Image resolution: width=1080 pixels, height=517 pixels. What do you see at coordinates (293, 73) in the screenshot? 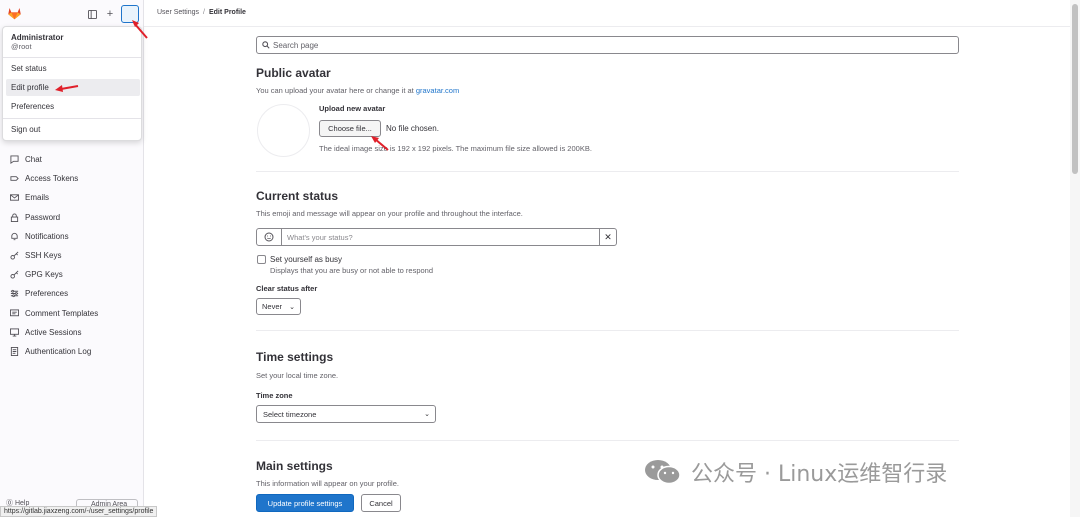
I see `public-avatar-heading: Public avatar` at bounding box center [293, 73].